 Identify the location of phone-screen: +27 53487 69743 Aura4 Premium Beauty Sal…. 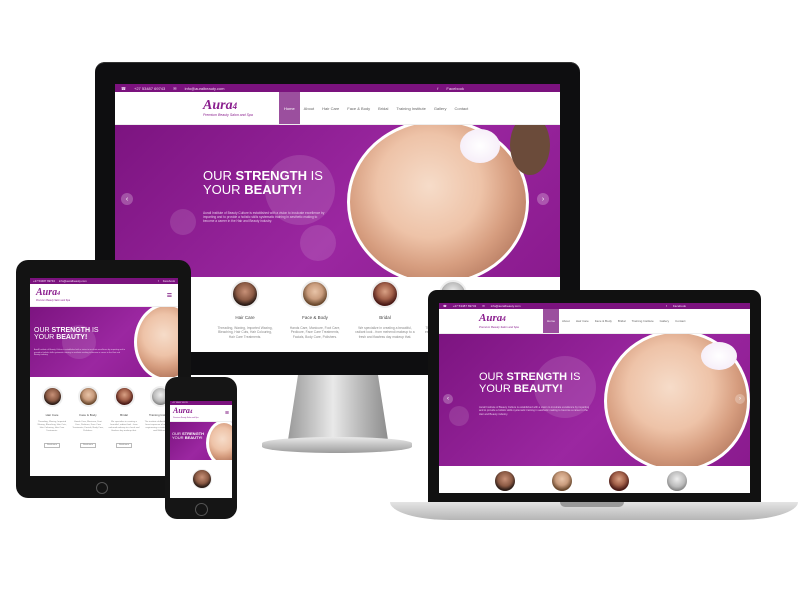
(201, 449).